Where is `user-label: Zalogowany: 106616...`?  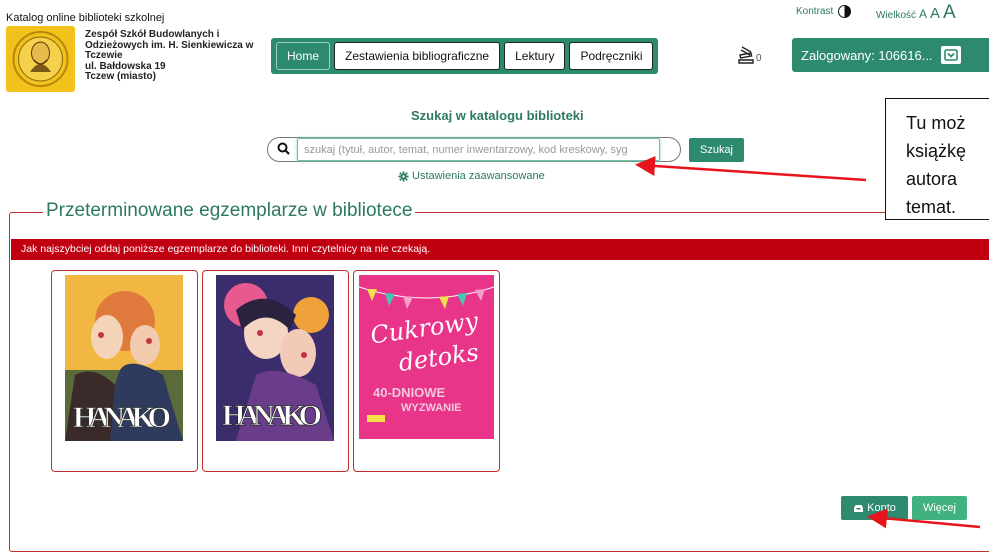 user-label: Zalogowany: 106616... is located at coordinates (867, 55).